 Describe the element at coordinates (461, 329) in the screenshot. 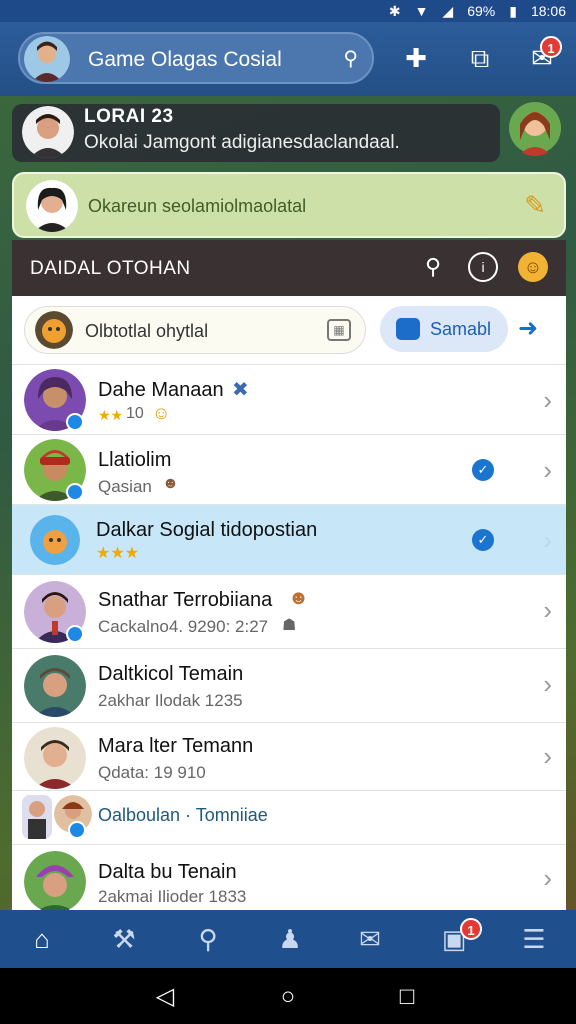

I see `search-button-label: Samabl` at that location.